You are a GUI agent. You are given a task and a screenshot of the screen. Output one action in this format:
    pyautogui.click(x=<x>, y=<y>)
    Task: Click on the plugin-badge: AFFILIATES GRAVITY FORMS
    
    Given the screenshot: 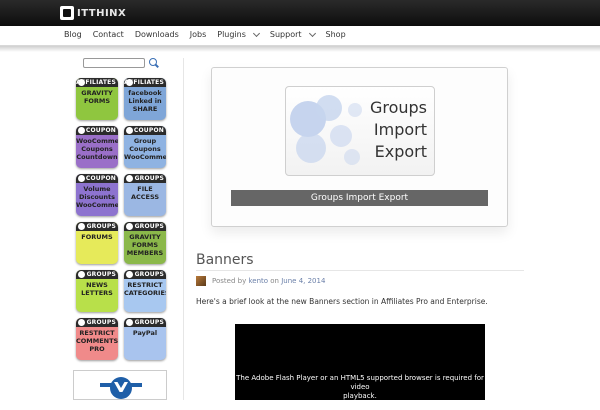 What is the action you would take?
    pyautogui.click(x=97, y=99)
    